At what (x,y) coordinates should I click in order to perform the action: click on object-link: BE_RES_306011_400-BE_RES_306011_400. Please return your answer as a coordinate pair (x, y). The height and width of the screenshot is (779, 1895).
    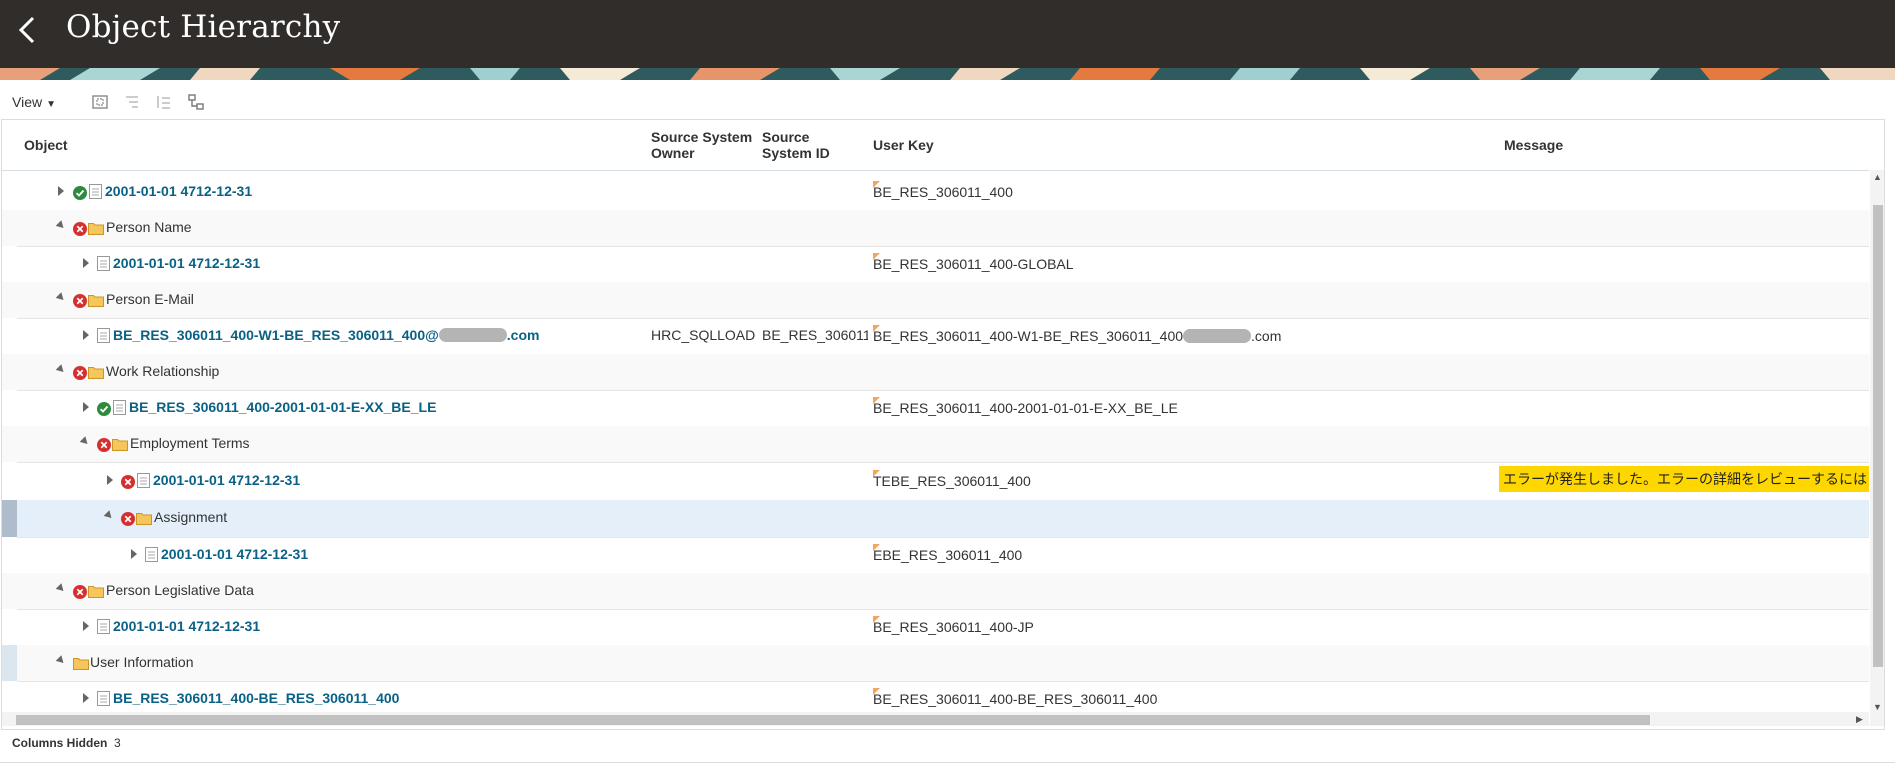
    Looking at the image, I should click on (256, 698).